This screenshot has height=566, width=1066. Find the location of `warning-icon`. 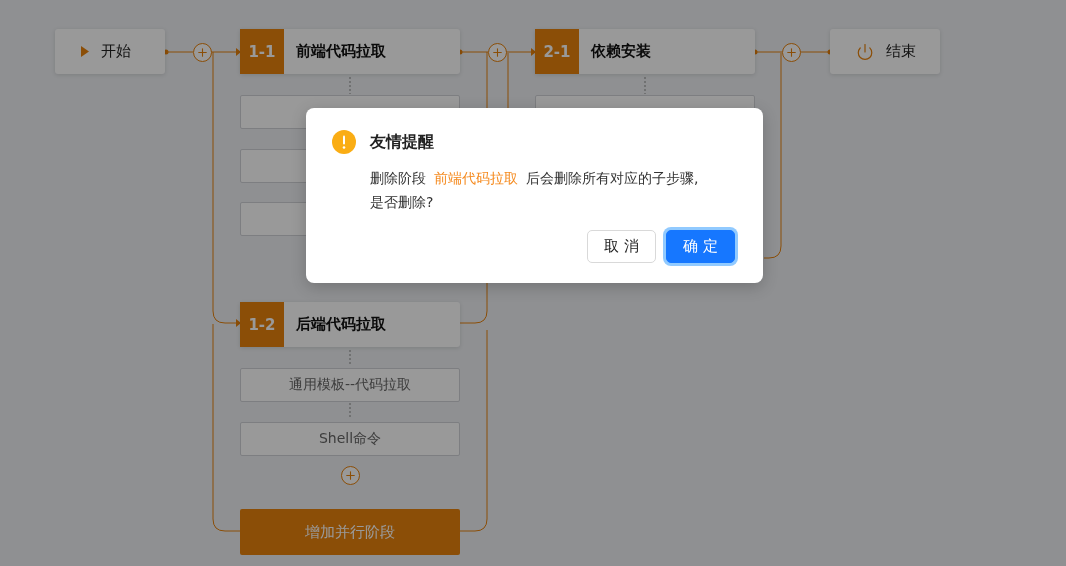

warning-icon is located at coordinates (344, 142).